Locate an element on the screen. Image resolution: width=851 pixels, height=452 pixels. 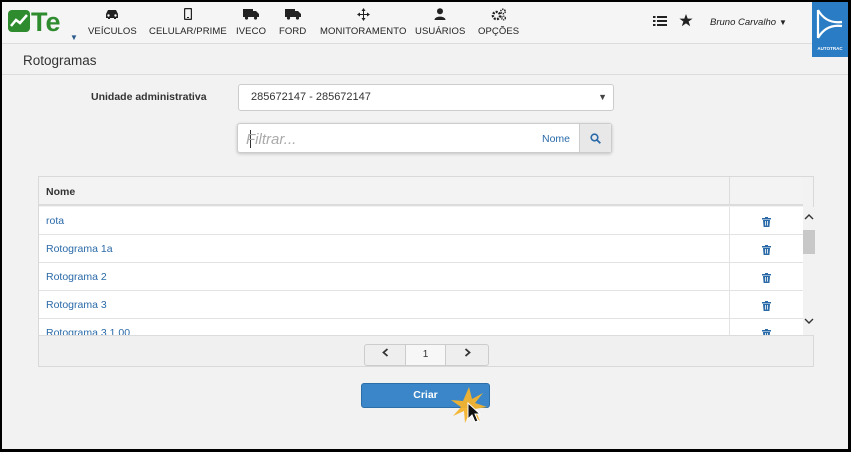
dropdown-arrow-icon: ▼ is located at coordinates (602, 97).